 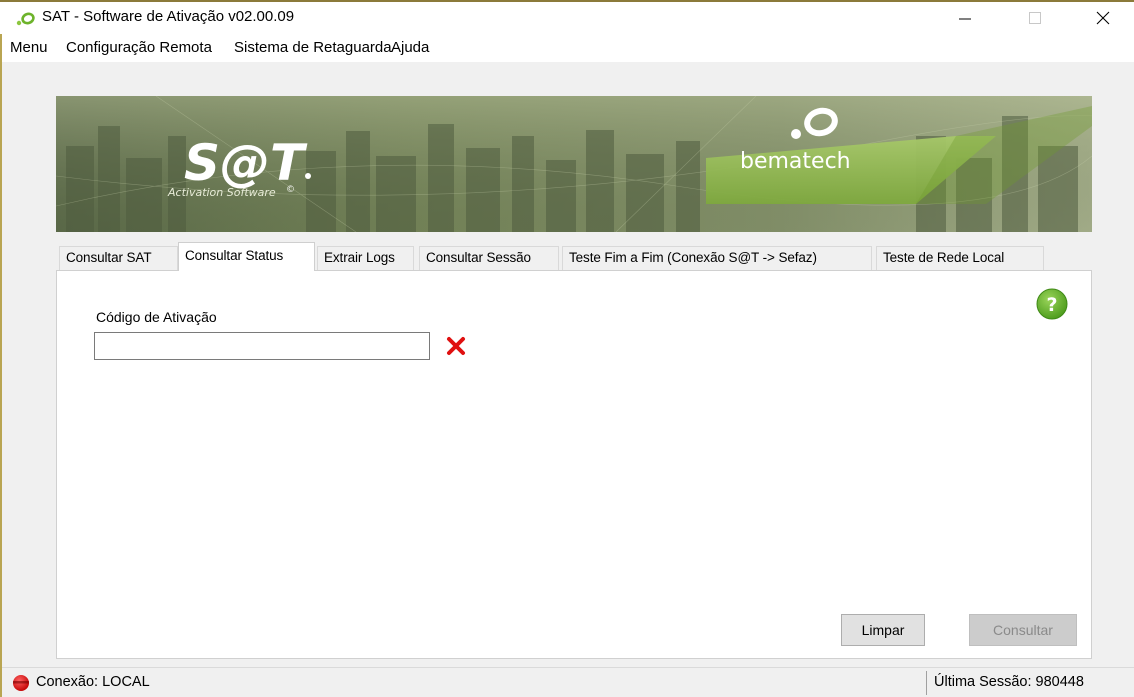 What do you see at coordinates (717, 258) in the screenshot?
I see `tab-teste-fim-a-fim: Teste Fim a Fim (Conexão S@T -> Sefaz)` at bounding box center [717, 258].